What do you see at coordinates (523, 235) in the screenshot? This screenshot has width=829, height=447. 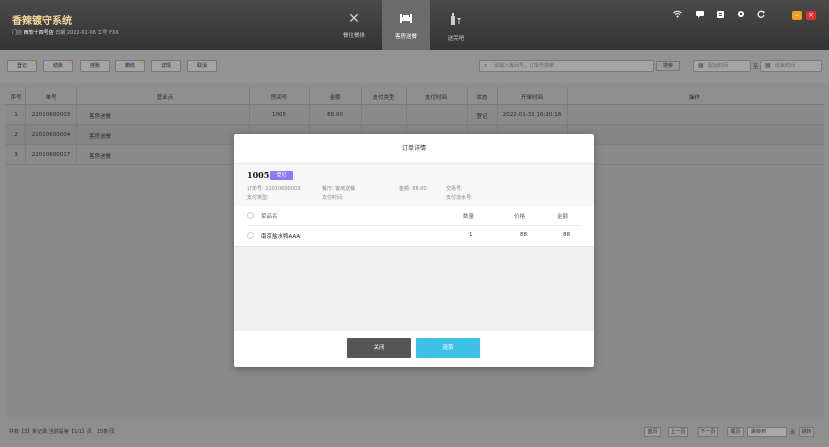 I see `item-price: 88` at bounding box center [523, 235].